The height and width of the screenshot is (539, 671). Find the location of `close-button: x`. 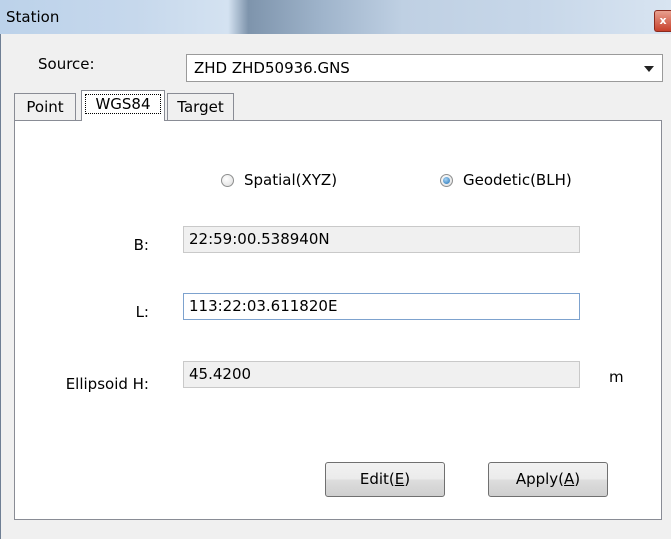

close-button: x is located at coordinates (662, 21).